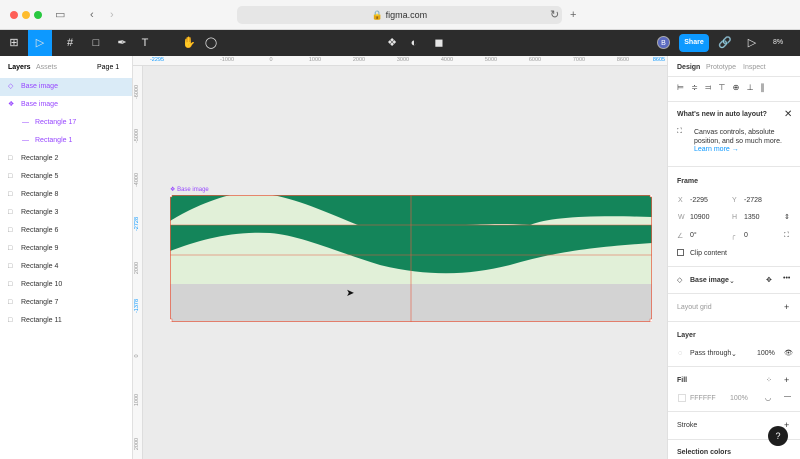 The width and height of the screenshot is (800, 459). What do you see at coordinates (573, 15) in the screenshot?
I see `new-tab-icon: +` at bounding box center [573, 15].